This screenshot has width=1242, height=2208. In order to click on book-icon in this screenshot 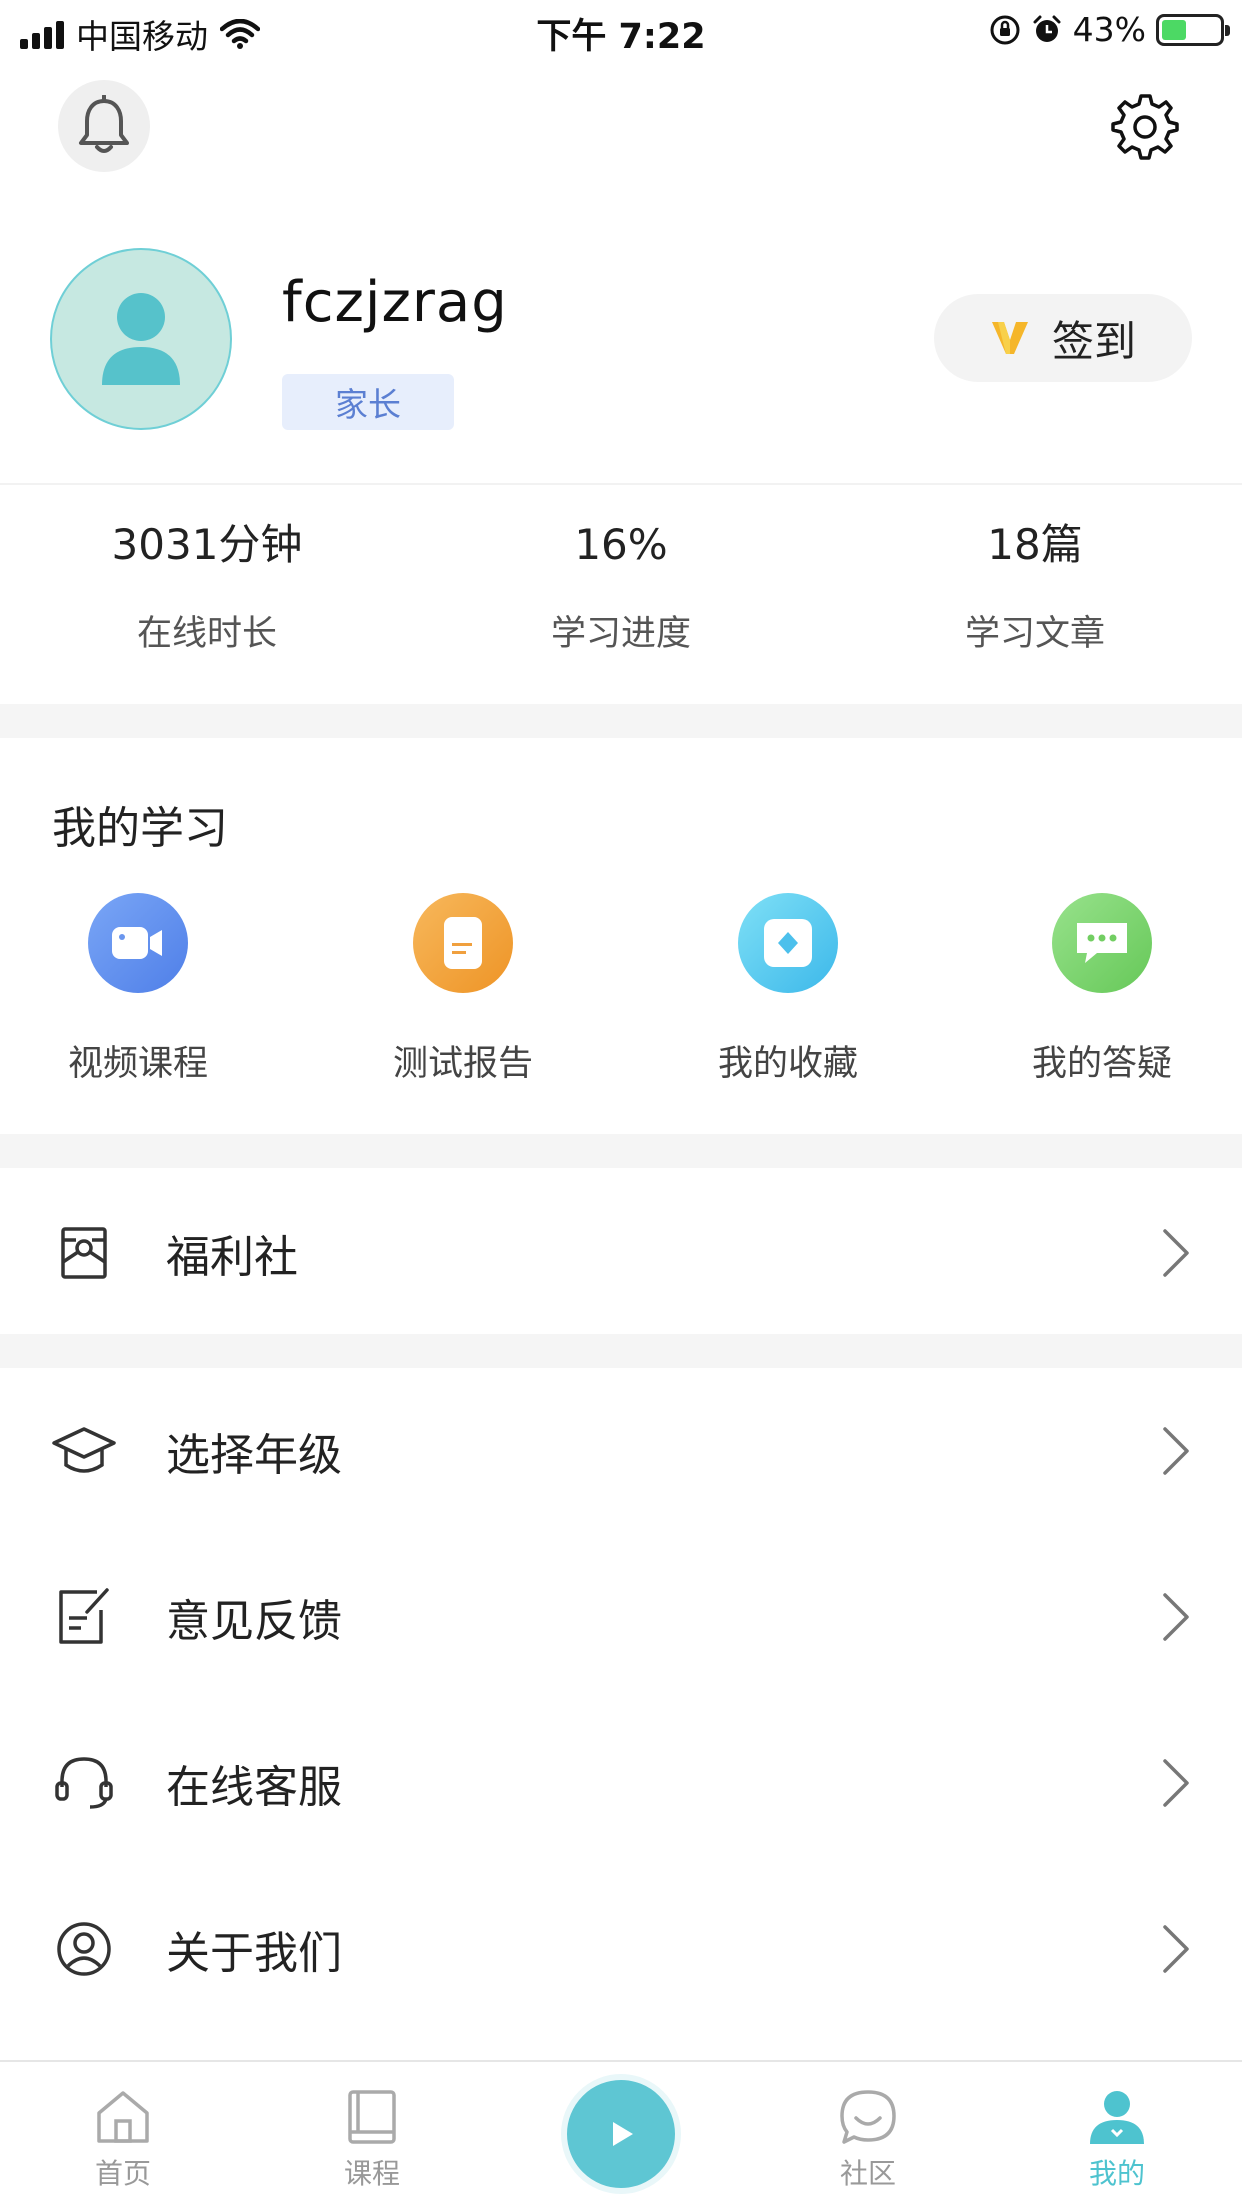, I will do `click(372, 2117)`.